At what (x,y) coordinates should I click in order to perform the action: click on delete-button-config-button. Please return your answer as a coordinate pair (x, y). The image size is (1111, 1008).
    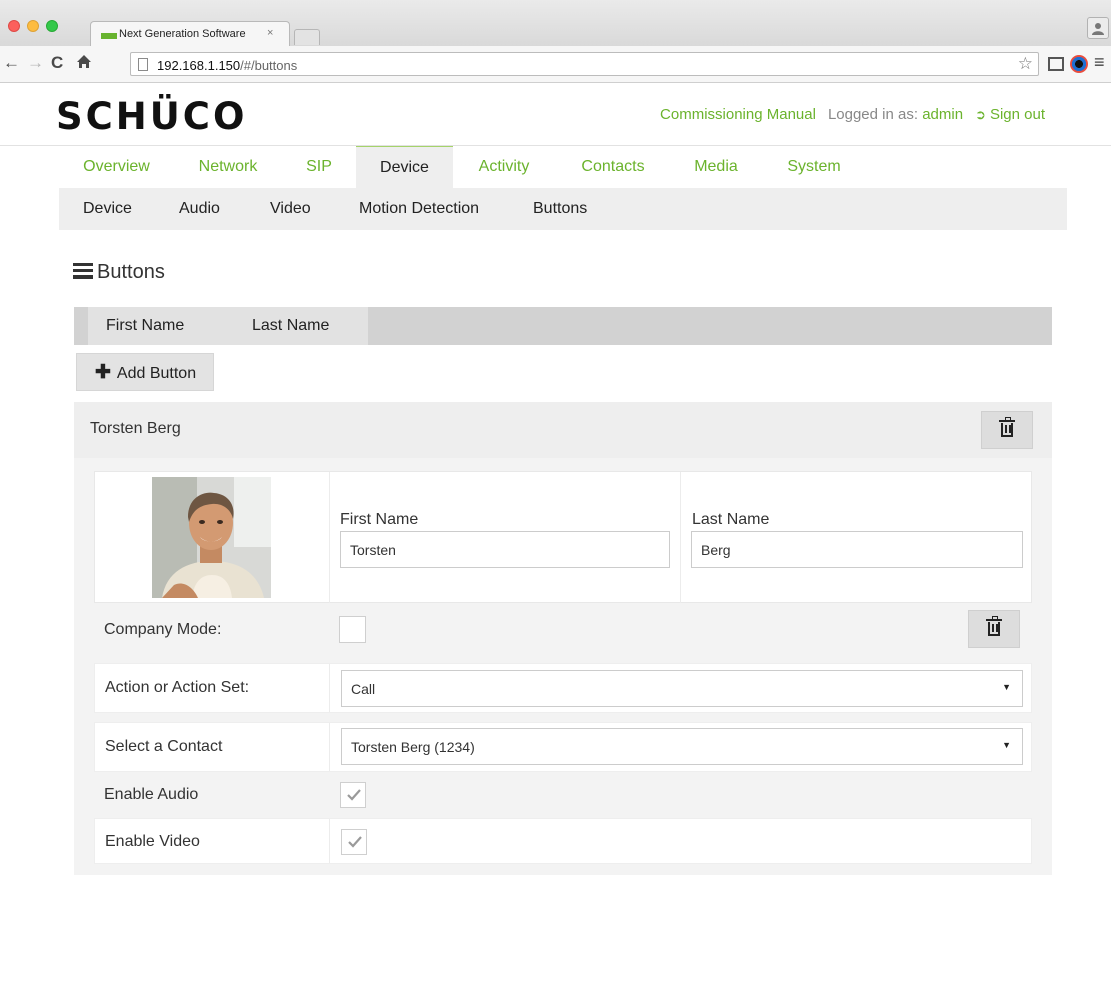
    Looking at the image, I should click on (994, 629).